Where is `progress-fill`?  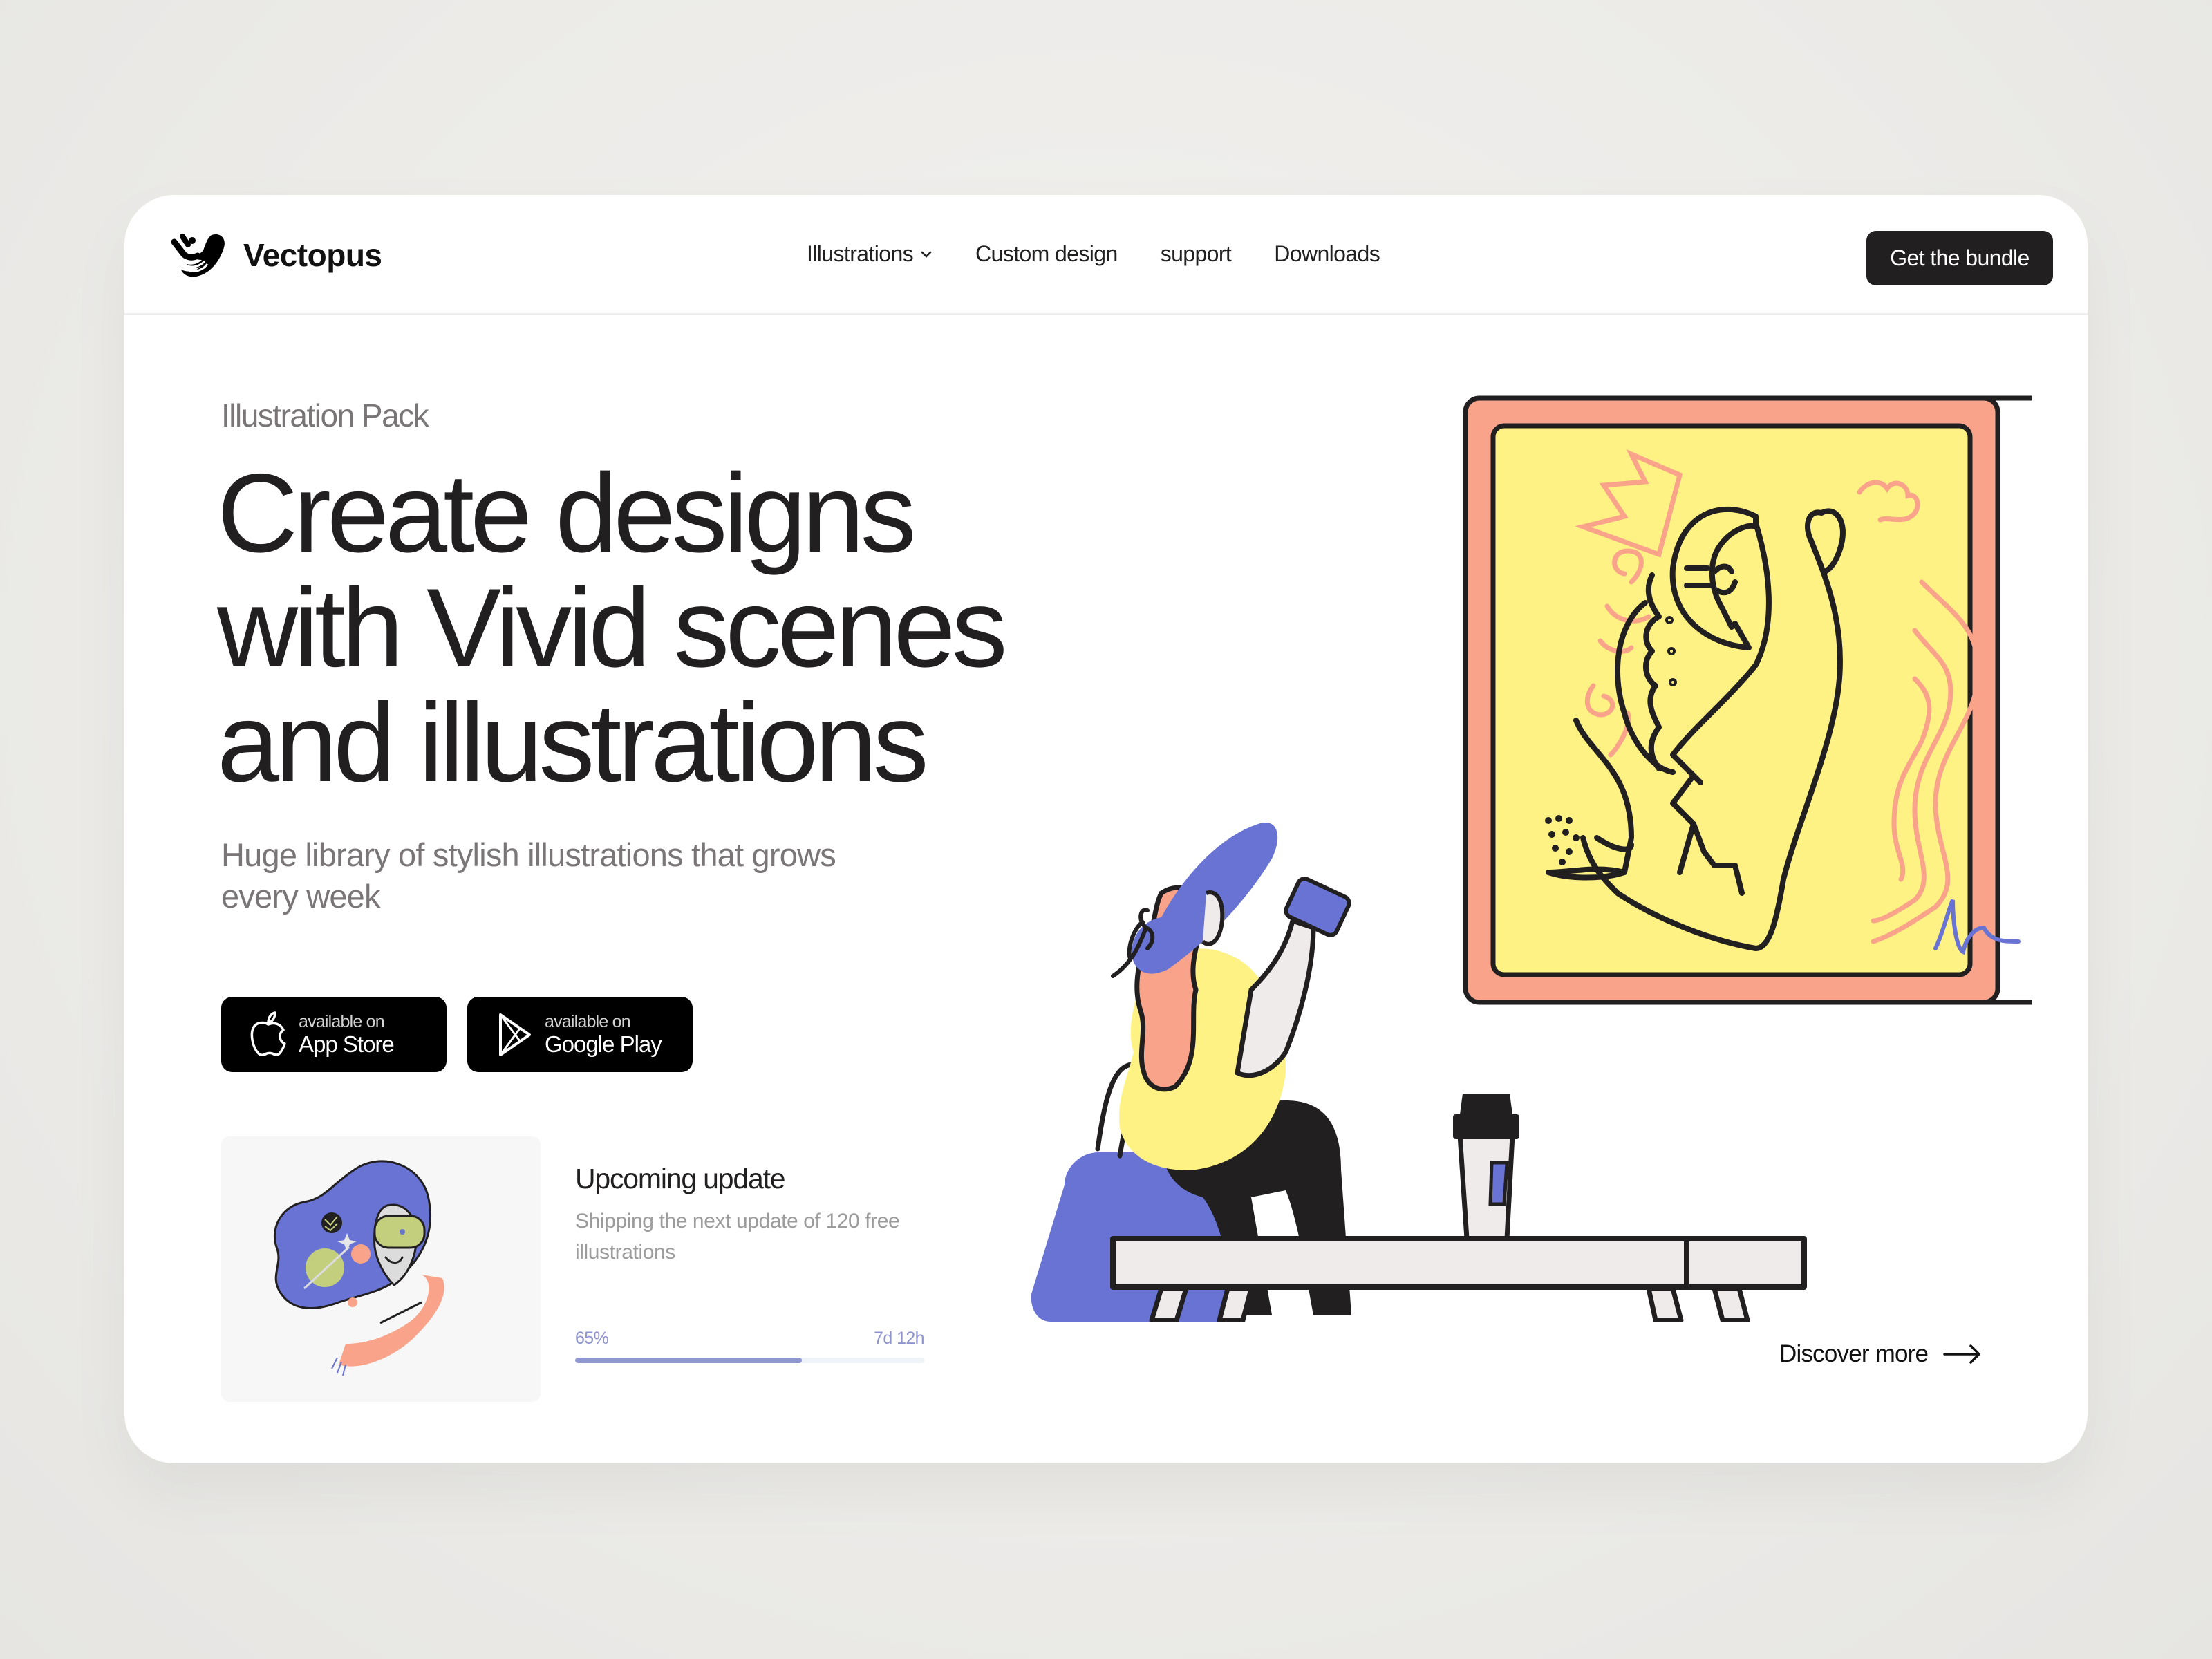
progress-fill is located at coordinates (689, 1360).